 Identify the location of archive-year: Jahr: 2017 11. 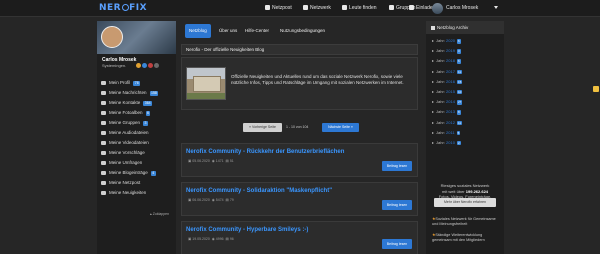
(447, 72).